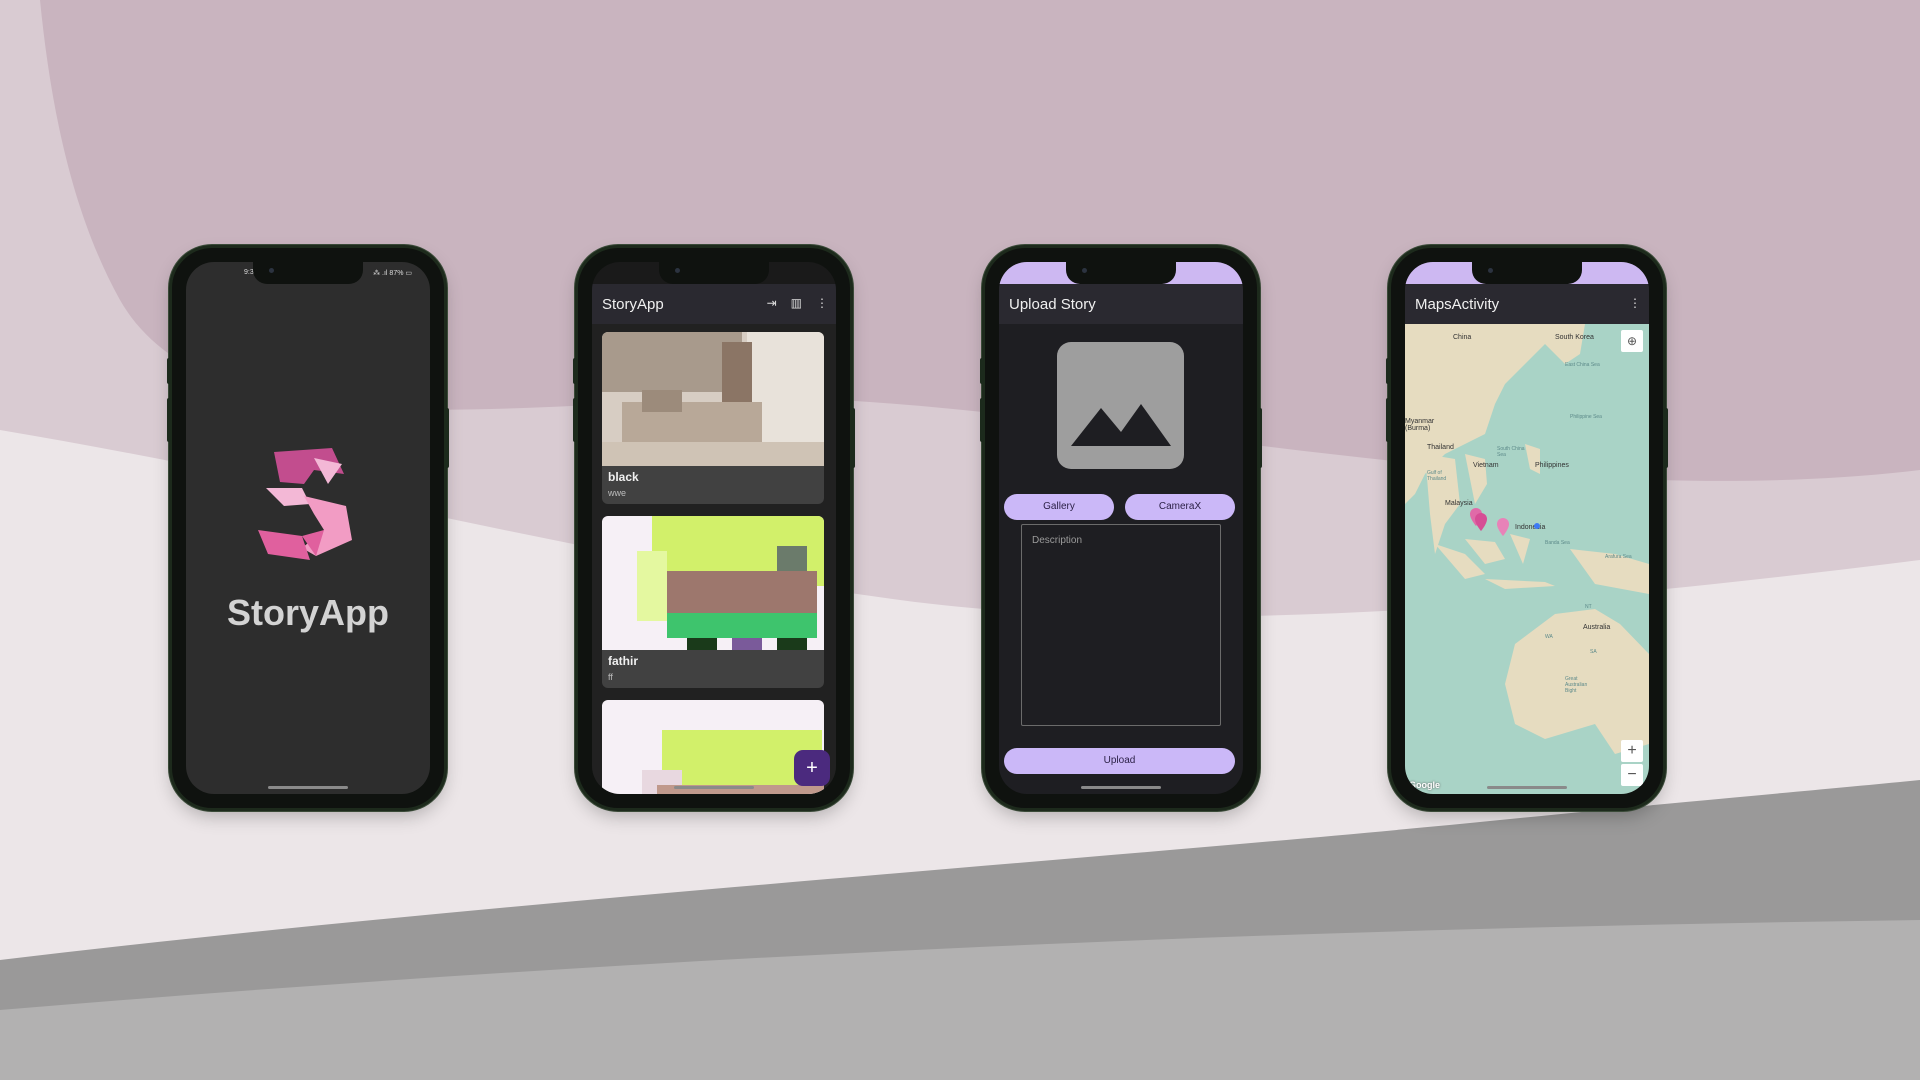 This screenshot has width=1920, height=1080. I want to click on page-title: StoryApp, so click(633, 304).